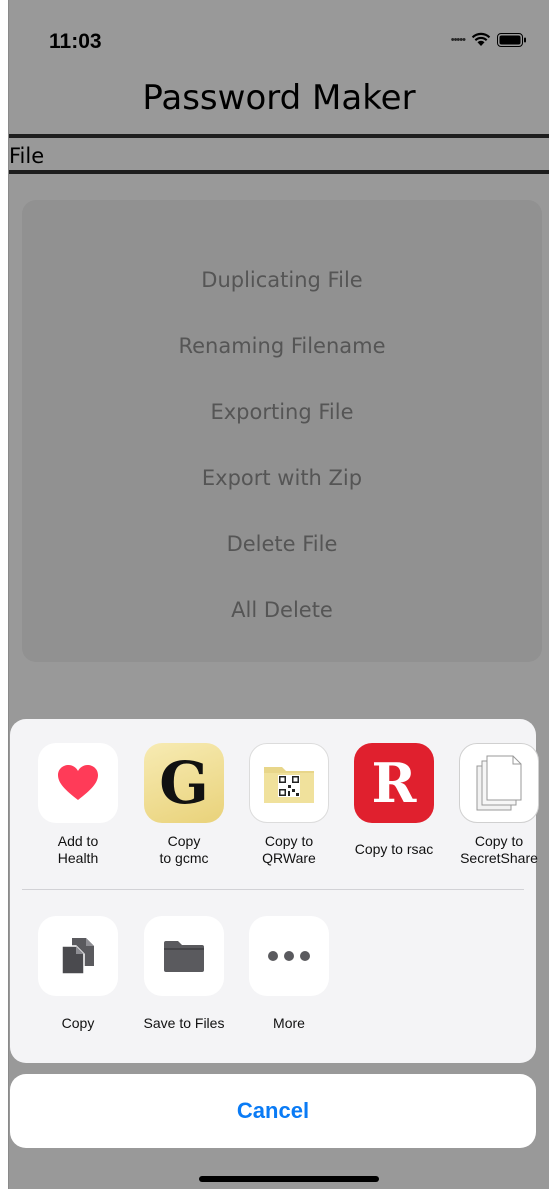 The width and height of the screenshot is (549, 1189). I want to click on share-action-copy: Copy, so click(78, 973).